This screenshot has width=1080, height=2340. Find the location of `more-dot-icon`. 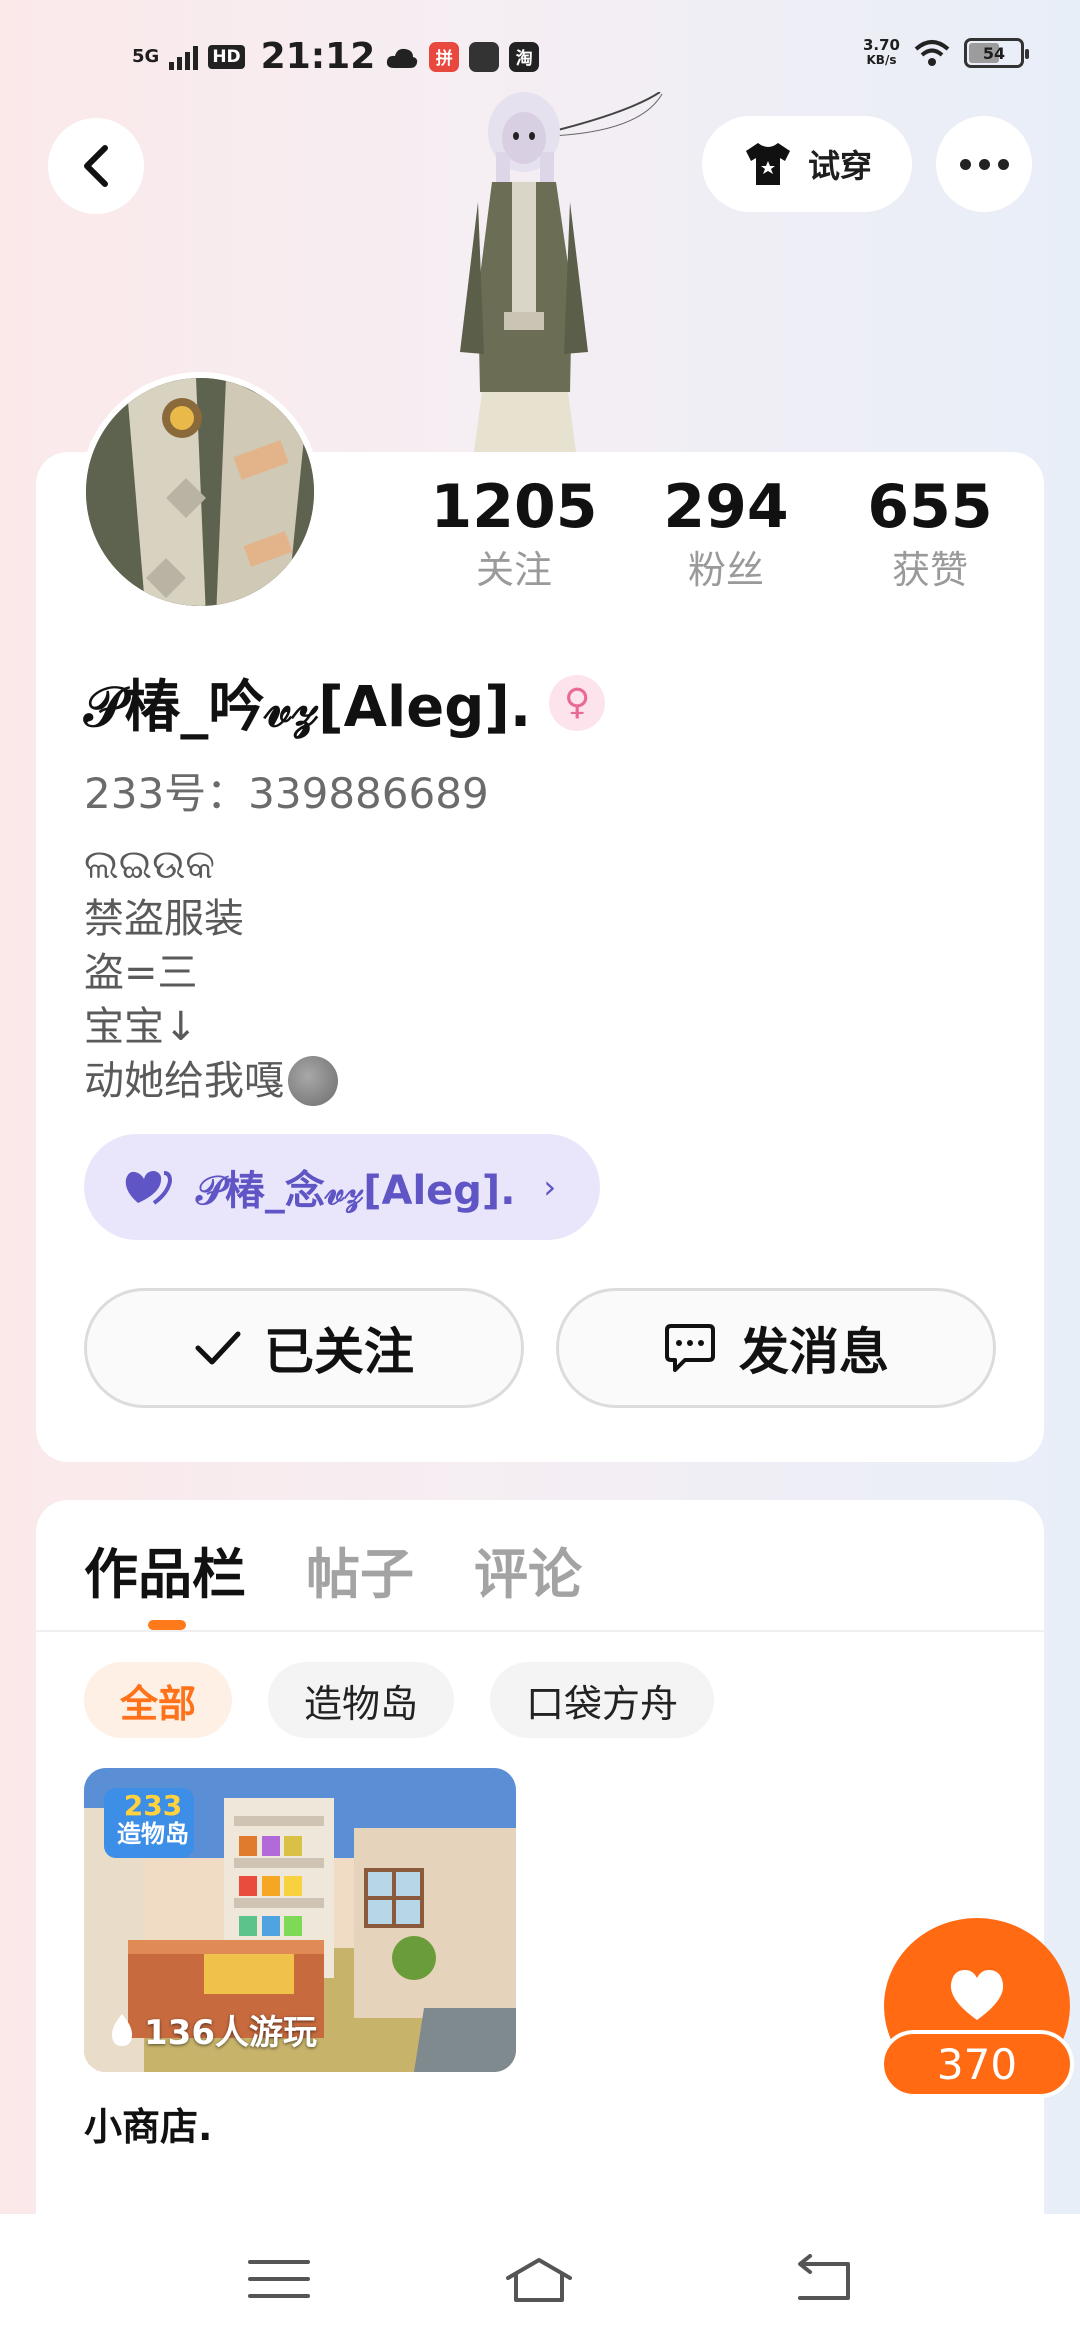

more-dot-icon is located at coordinates (965, 164).